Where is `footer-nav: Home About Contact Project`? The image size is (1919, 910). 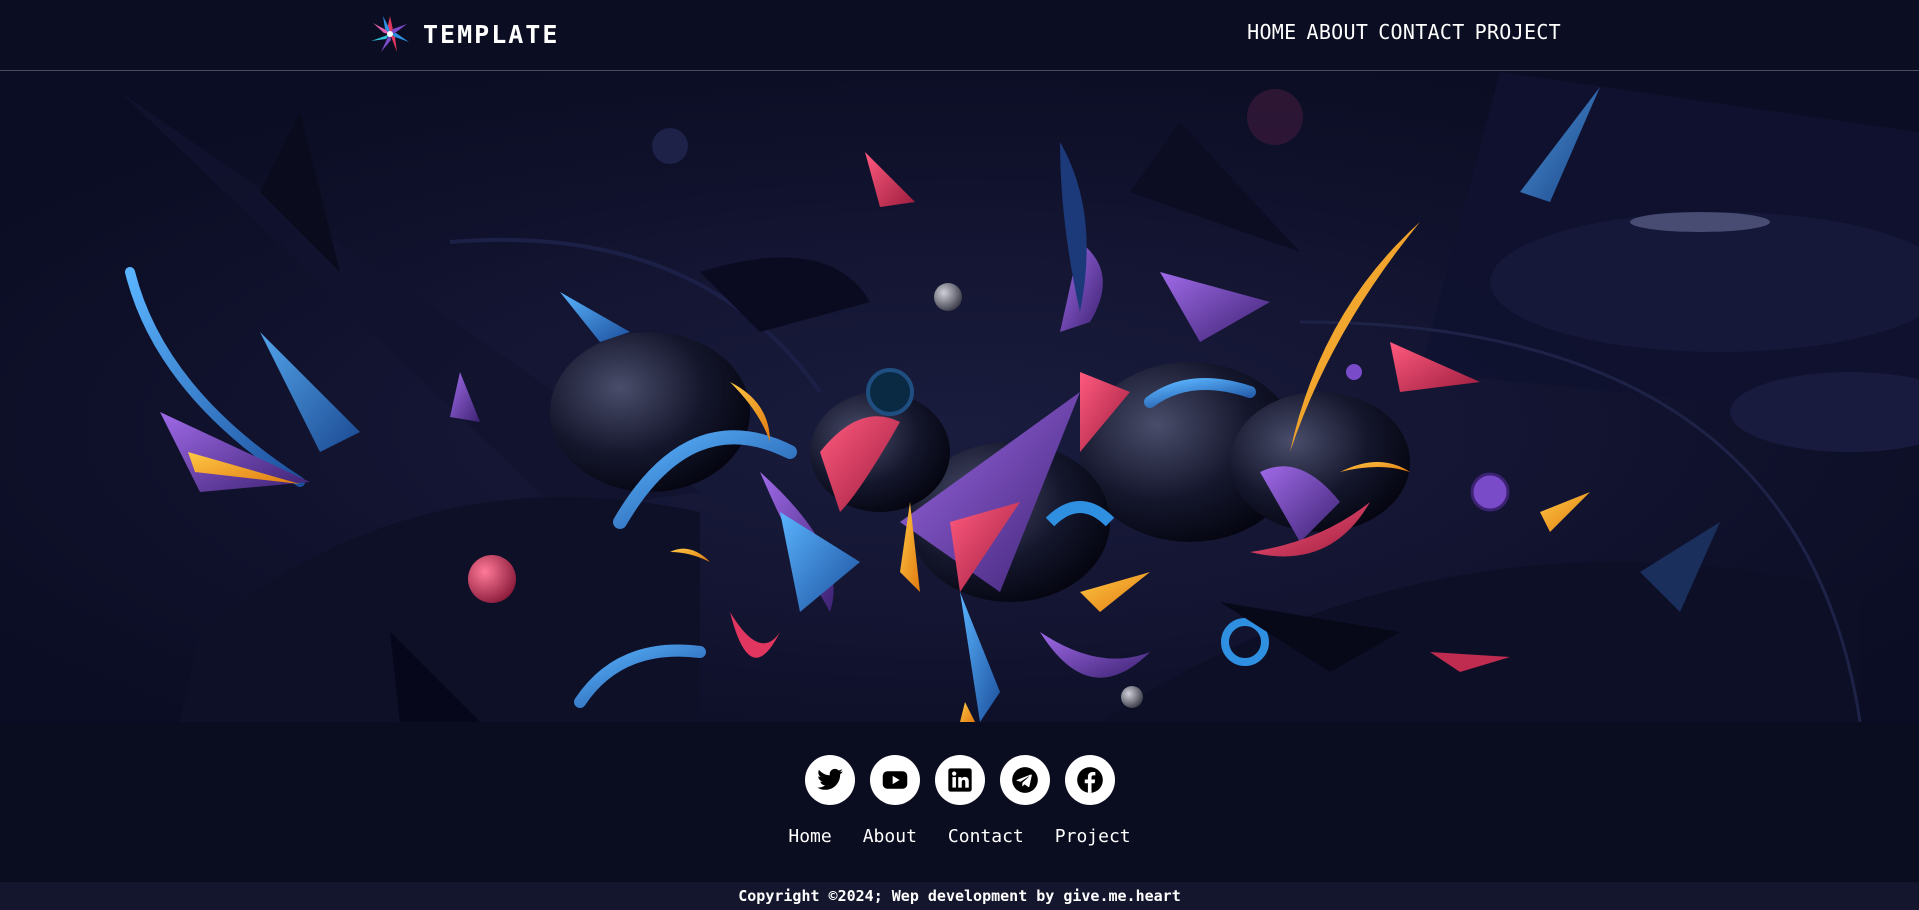 footer-nav: Home About Contact Project is located at coordinates (959, 836).